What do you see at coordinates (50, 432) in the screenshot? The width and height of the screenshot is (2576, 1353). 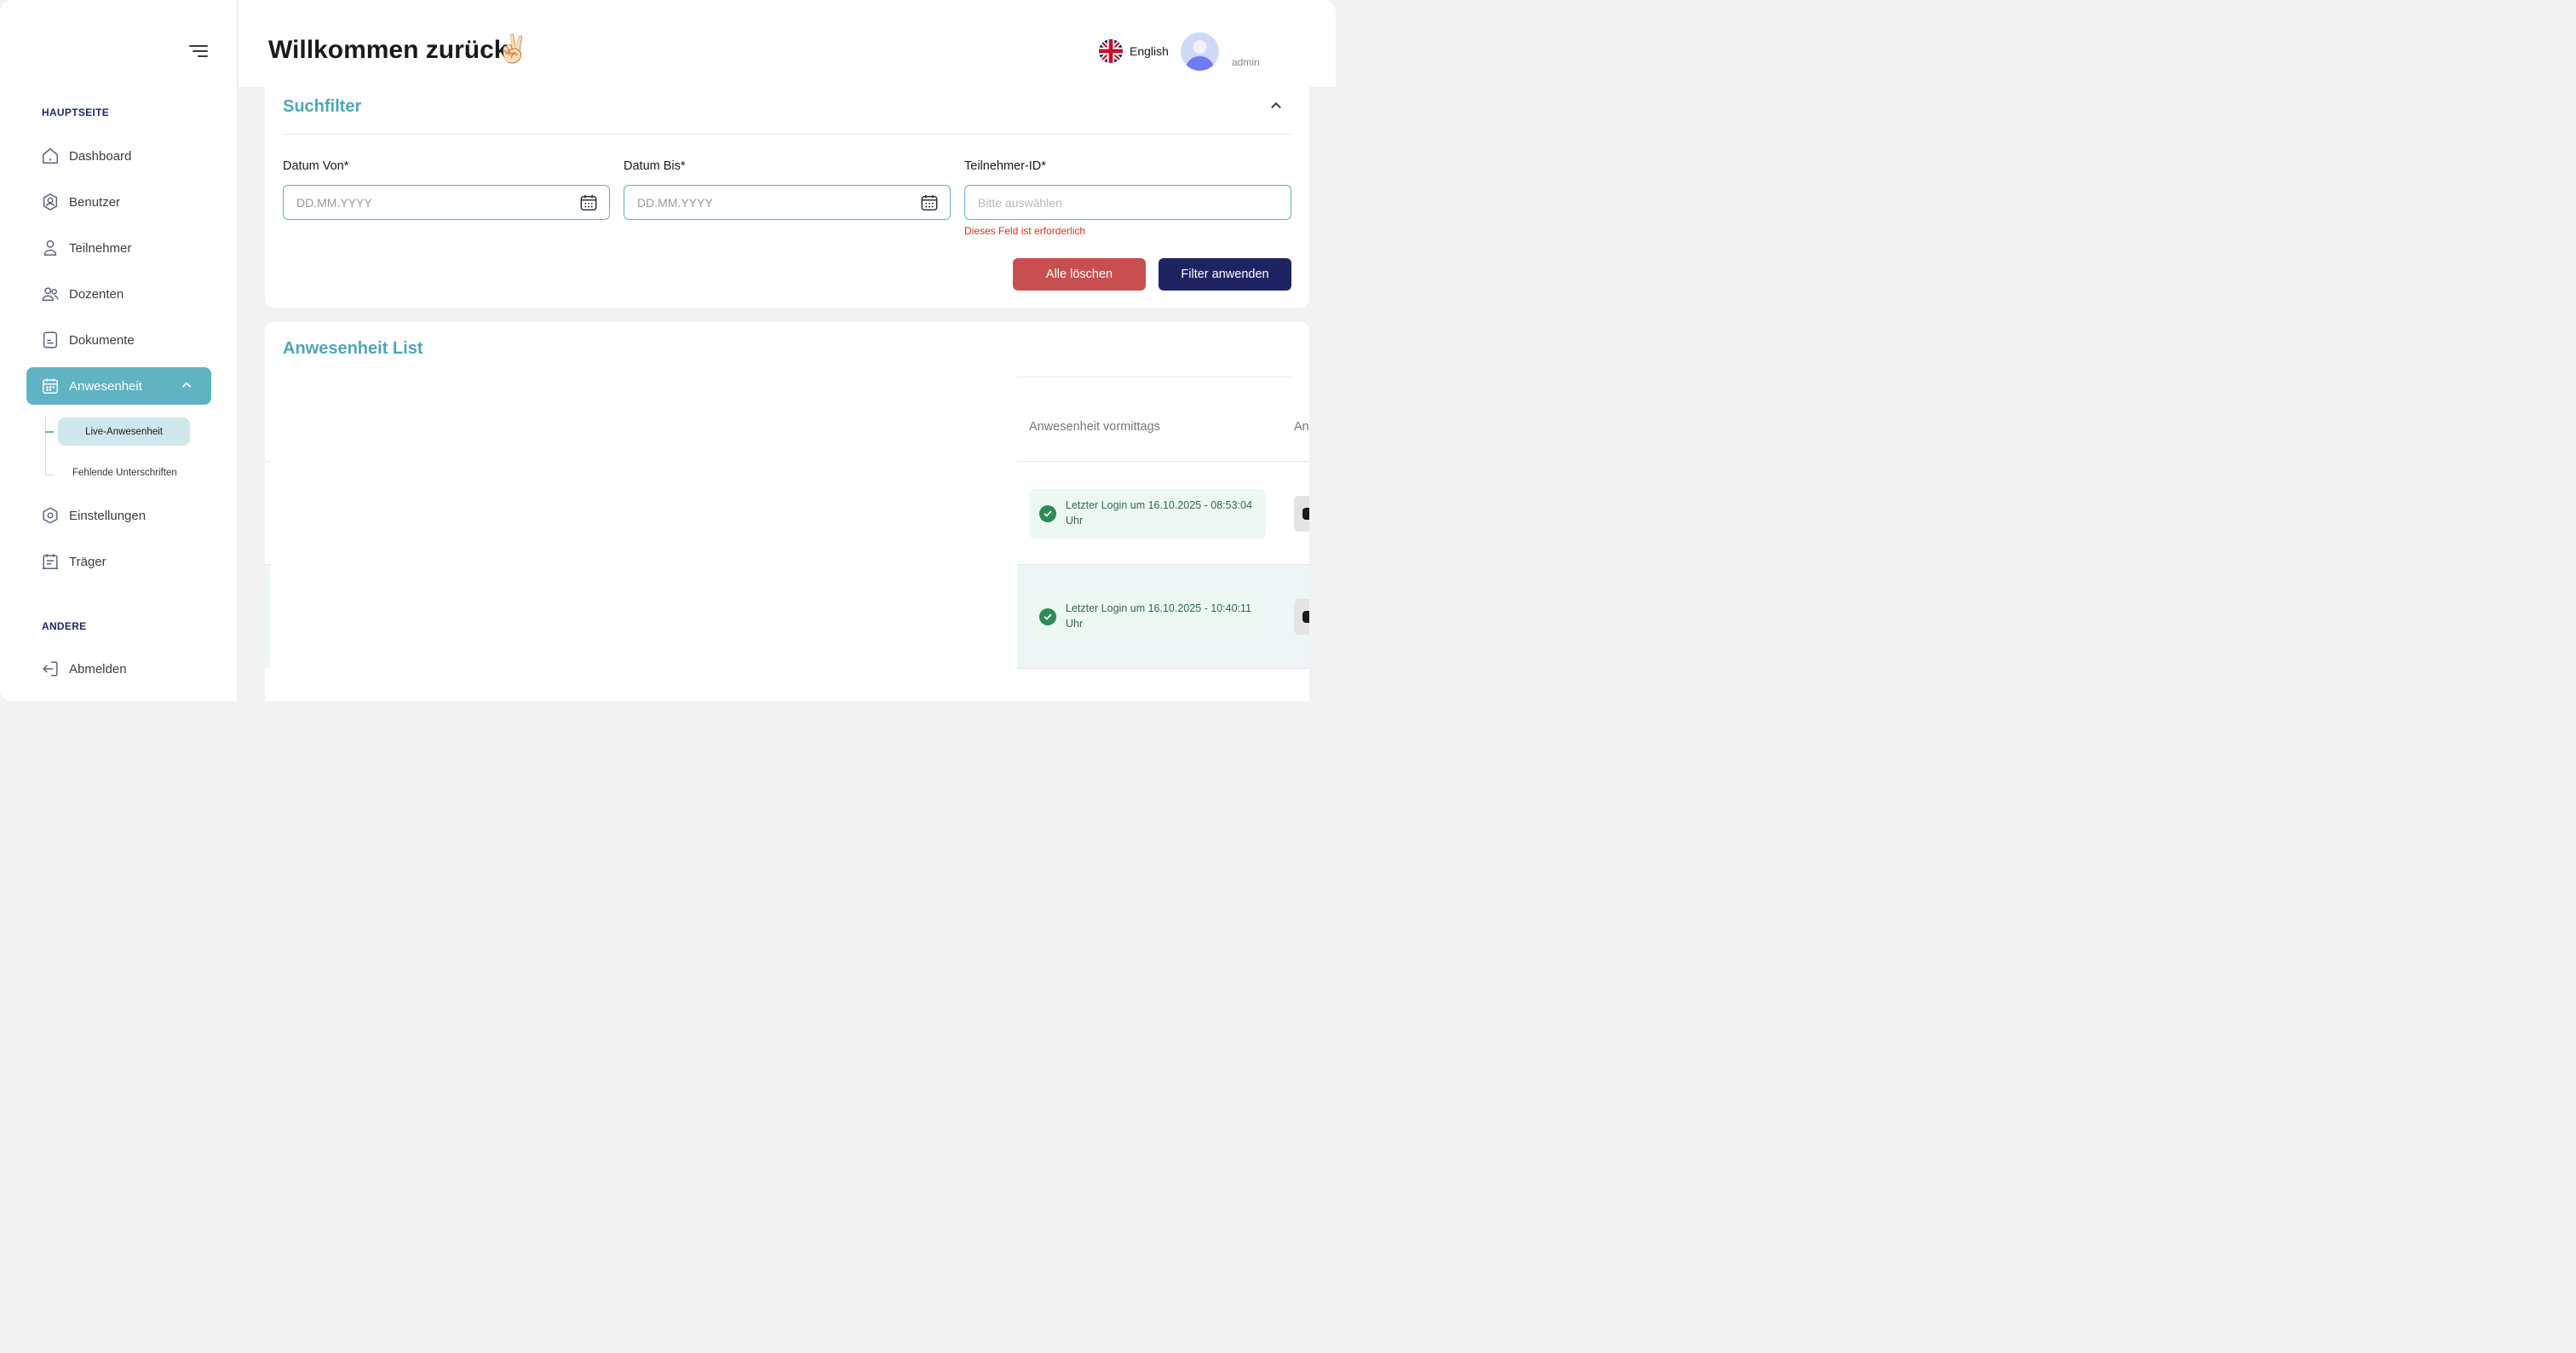 I see `submenu-active-marker` at bounding box center [50, 432].